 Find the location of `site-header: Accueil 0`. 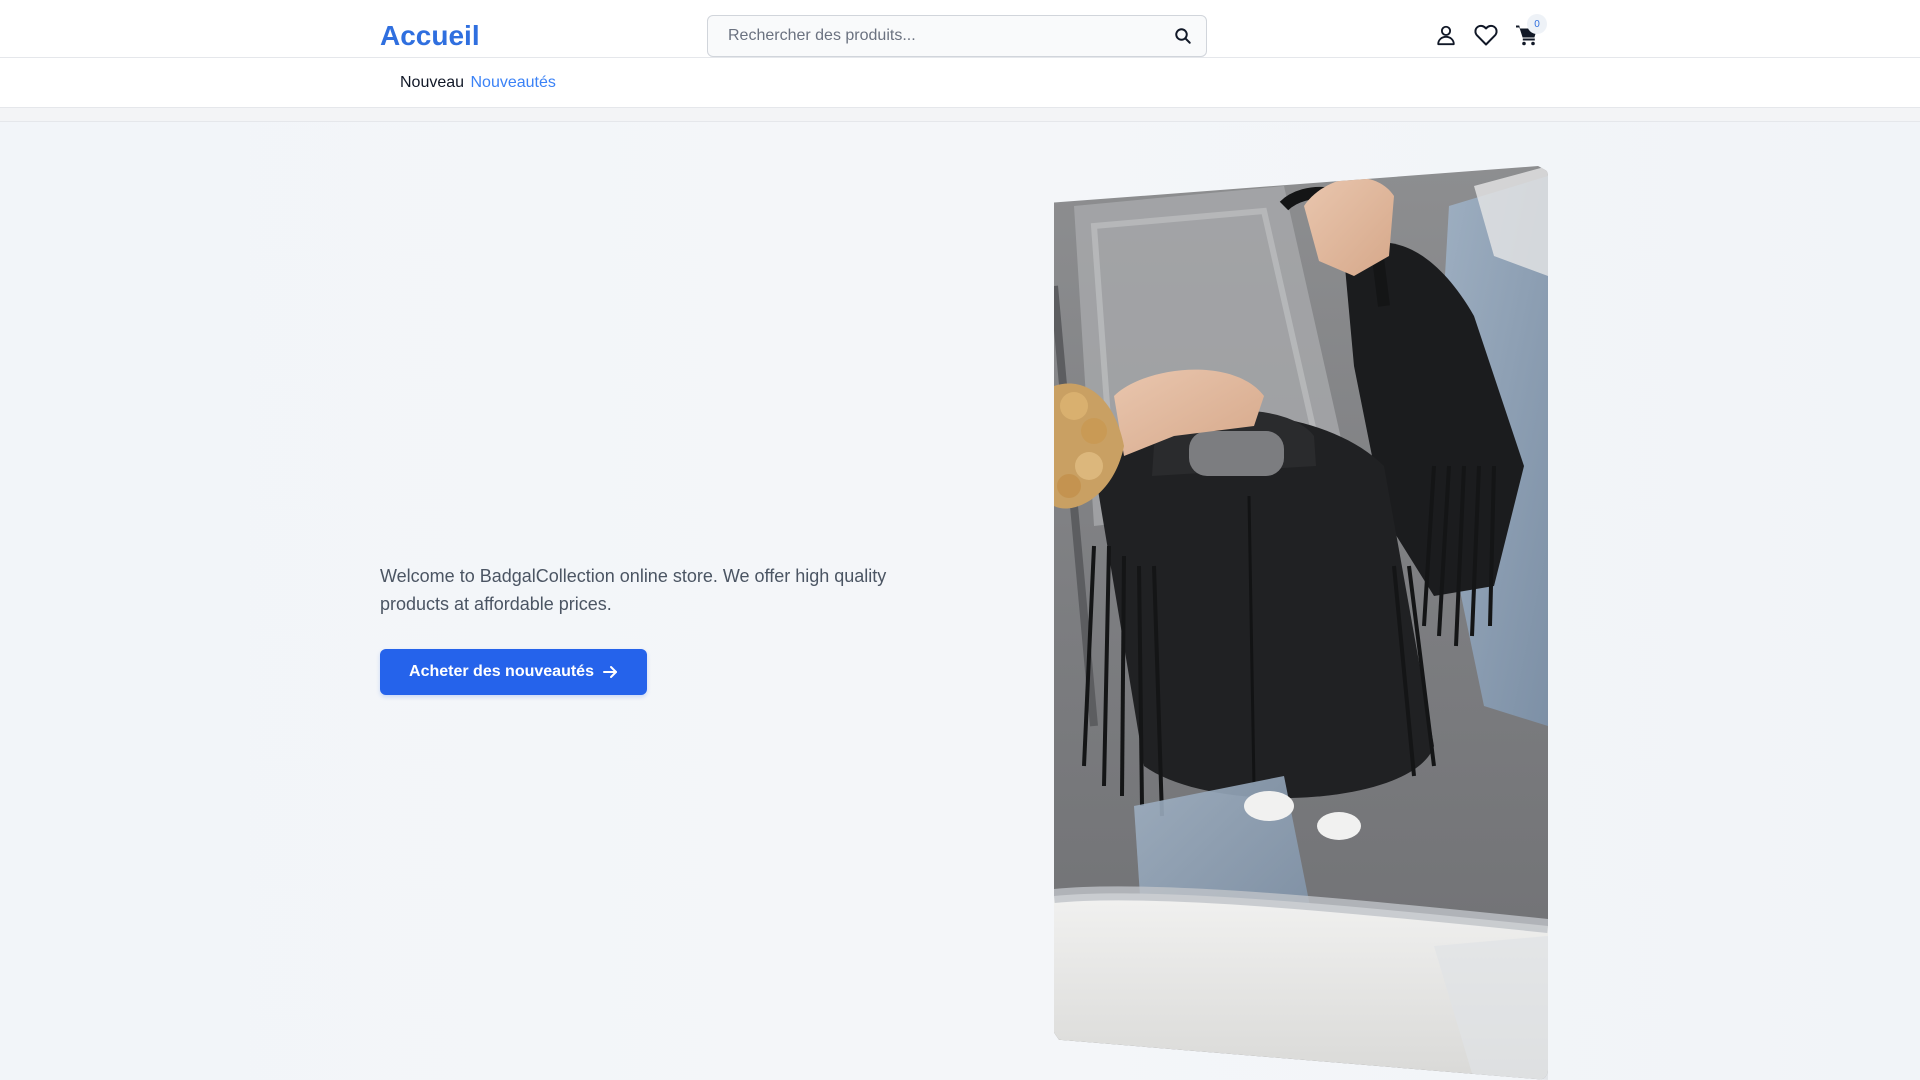

site-header: Accueil 0 is located at coordinates (960, 29).